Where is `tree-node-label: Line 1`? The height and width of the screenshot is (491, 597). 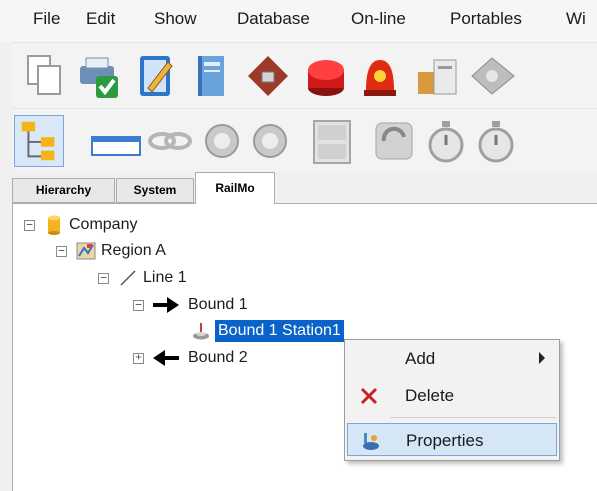
tree-node-label: Line 1 is located at coordinates (165, 277).